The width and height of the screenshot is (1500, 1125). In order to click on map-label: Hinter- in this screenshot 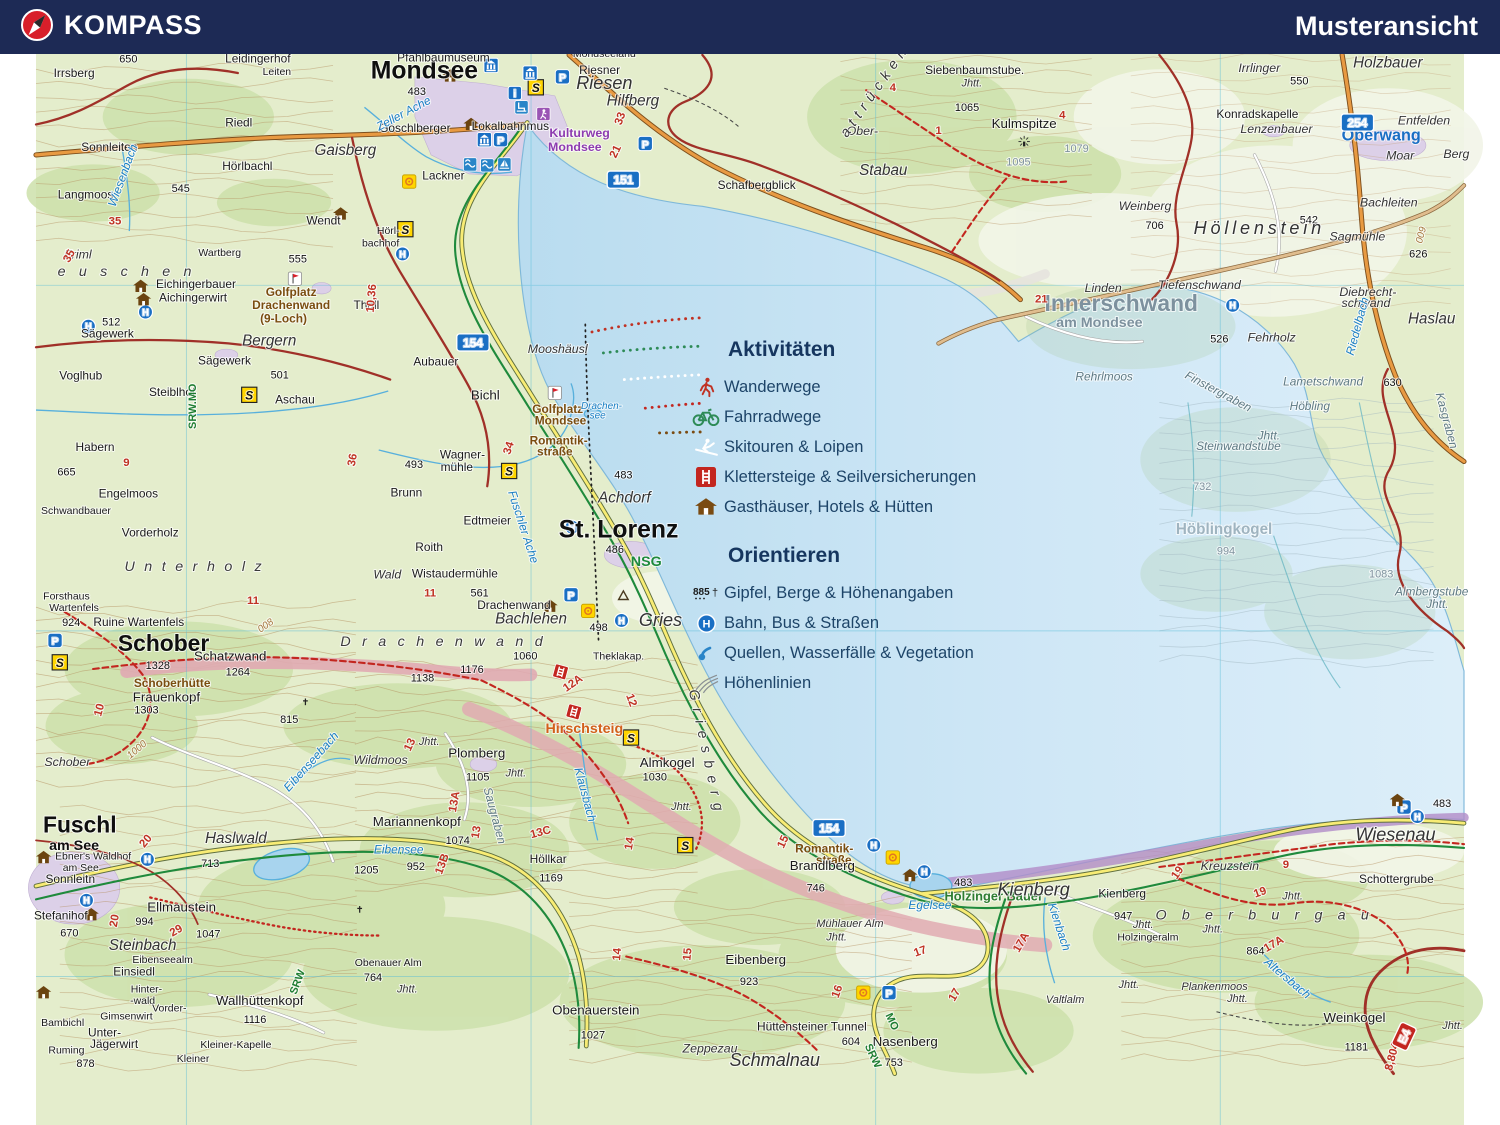, I will do `click(147, 990)`.